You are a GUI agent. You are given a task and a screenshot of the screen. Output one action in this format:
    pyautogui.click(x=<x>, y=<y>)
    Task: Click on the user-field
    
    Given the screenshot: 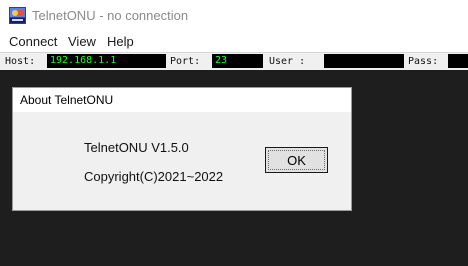 What is the action you would take?
    pyautogui.click(x=364, y=61)
    